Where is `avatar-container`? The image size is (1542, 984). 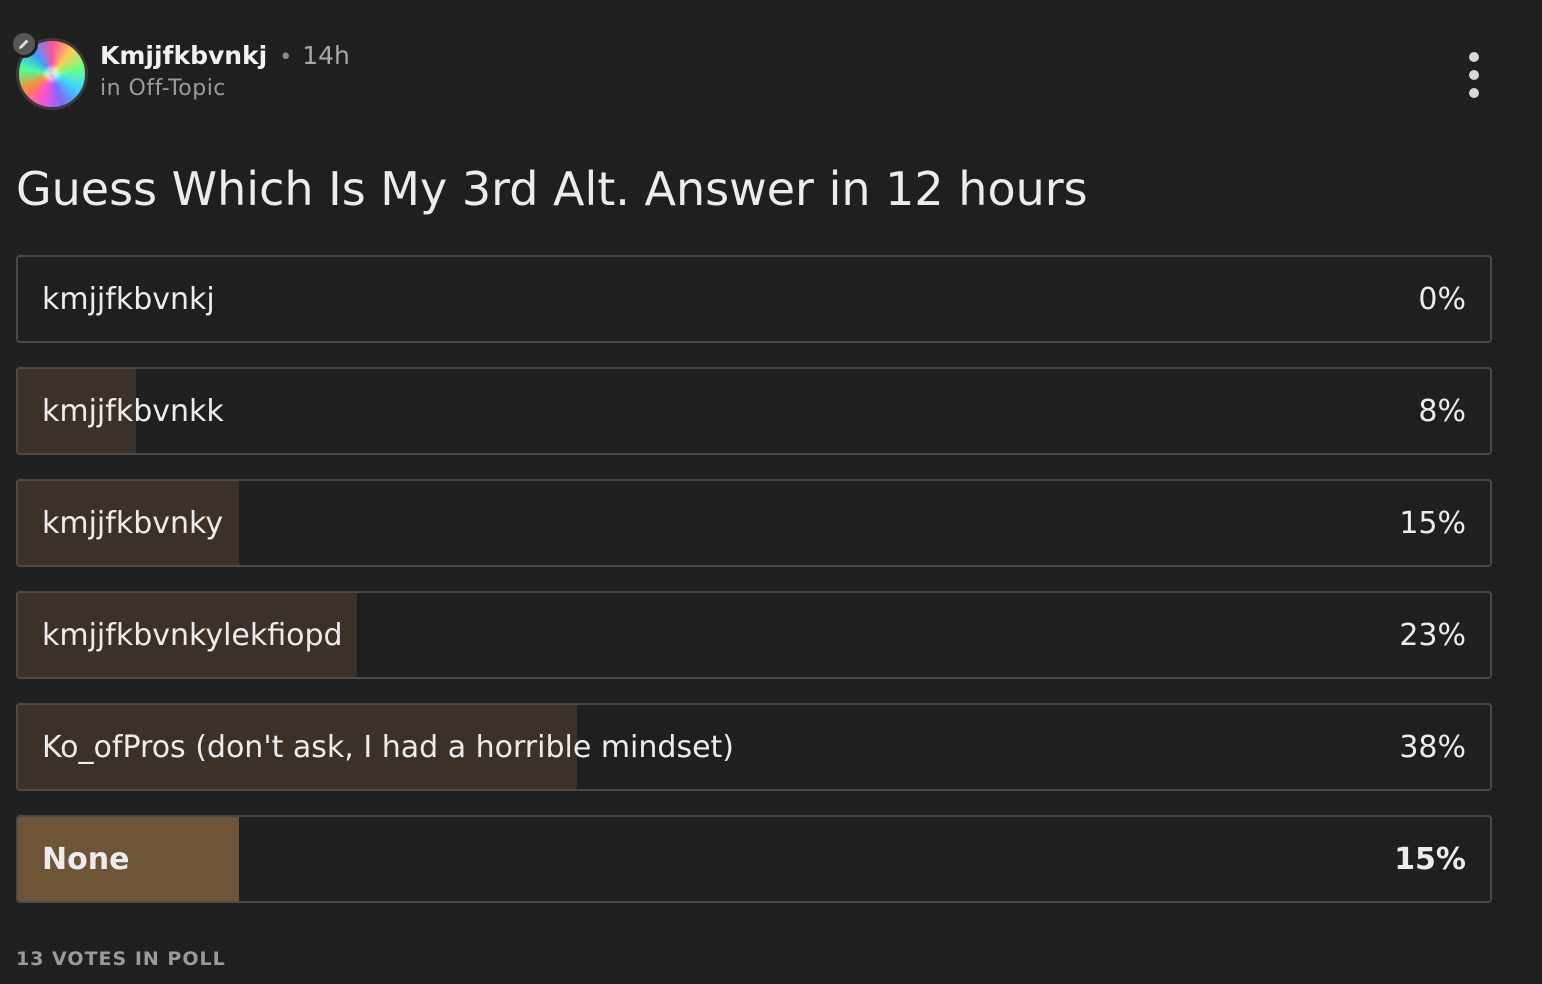 avatar-container is located at coordinates (49, 70).